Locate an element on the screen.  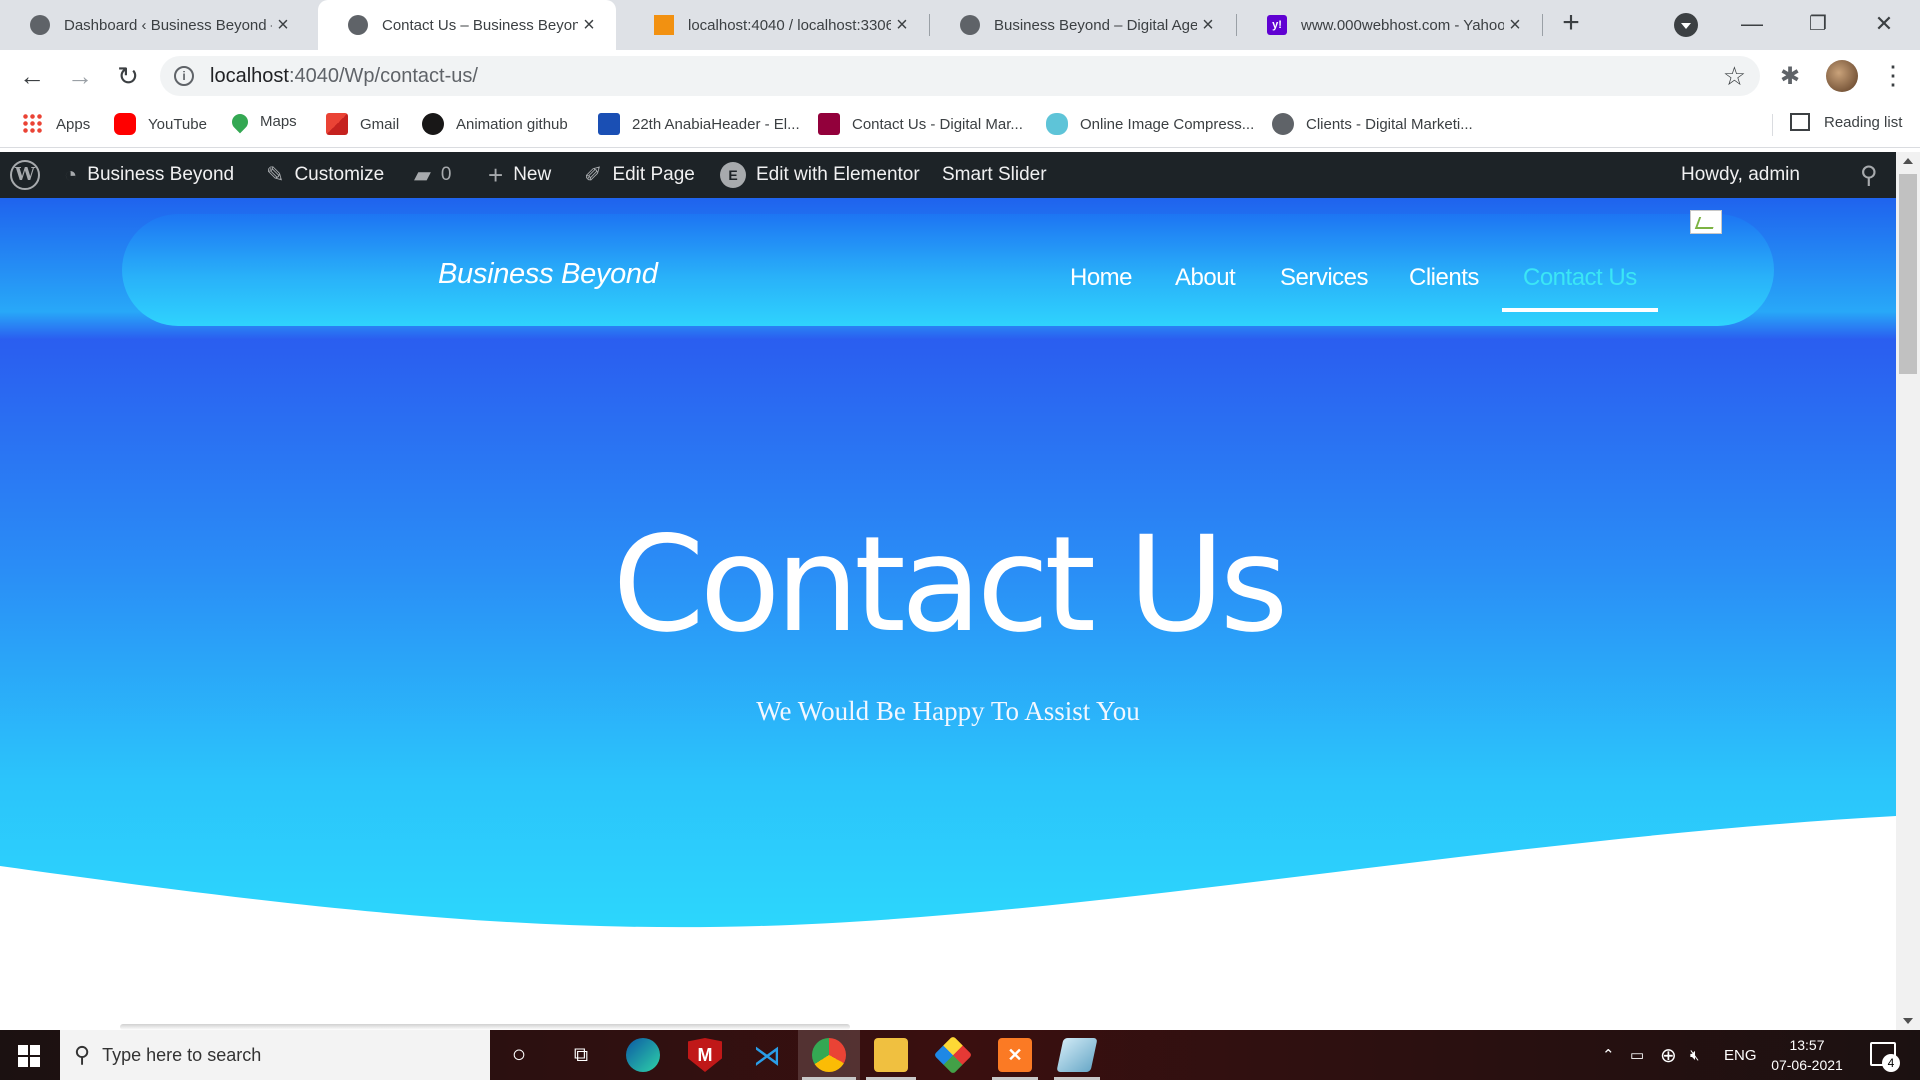
nav-services: Services is located at coordinates (1324, 278).